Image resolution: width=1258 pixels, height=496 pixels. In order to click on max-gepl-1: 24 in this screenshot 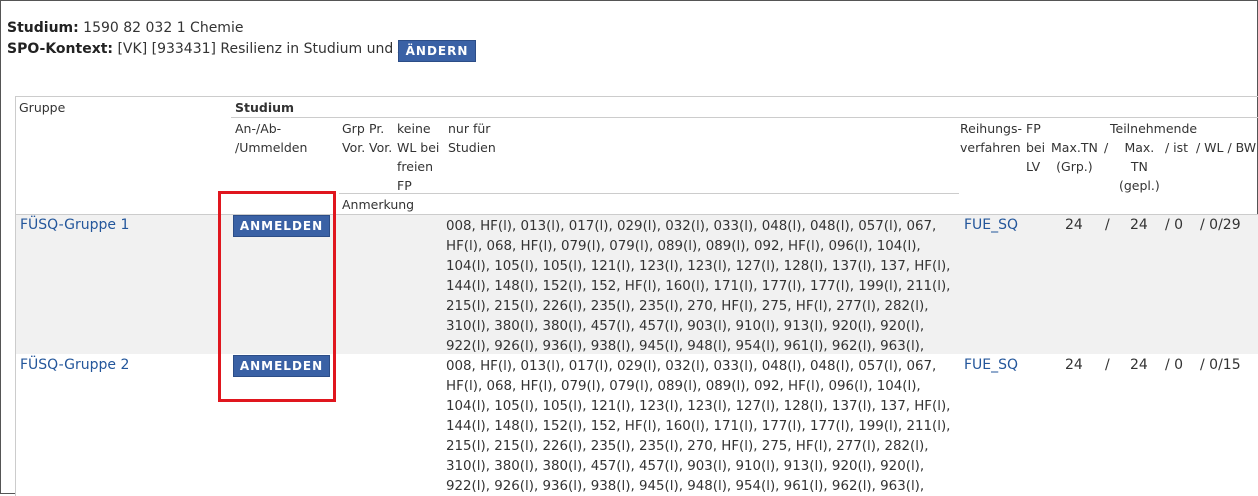, I will do `click(1139, 225)`.